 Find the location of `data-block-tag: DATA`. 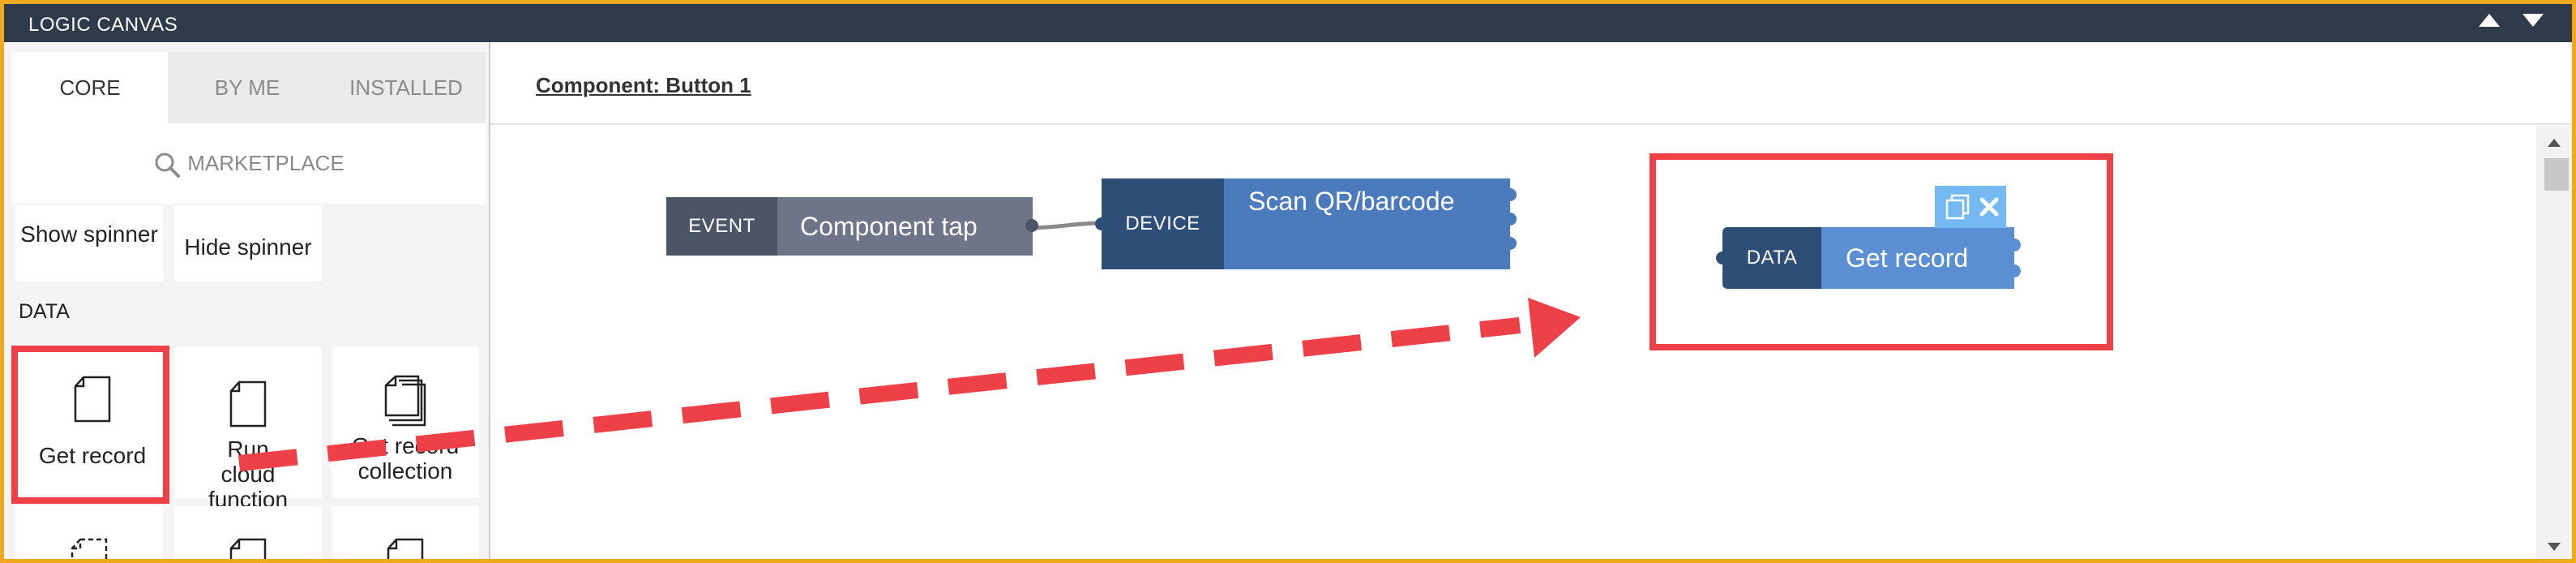

data-block-tag: DATA is located at coordinates (1771, 258).